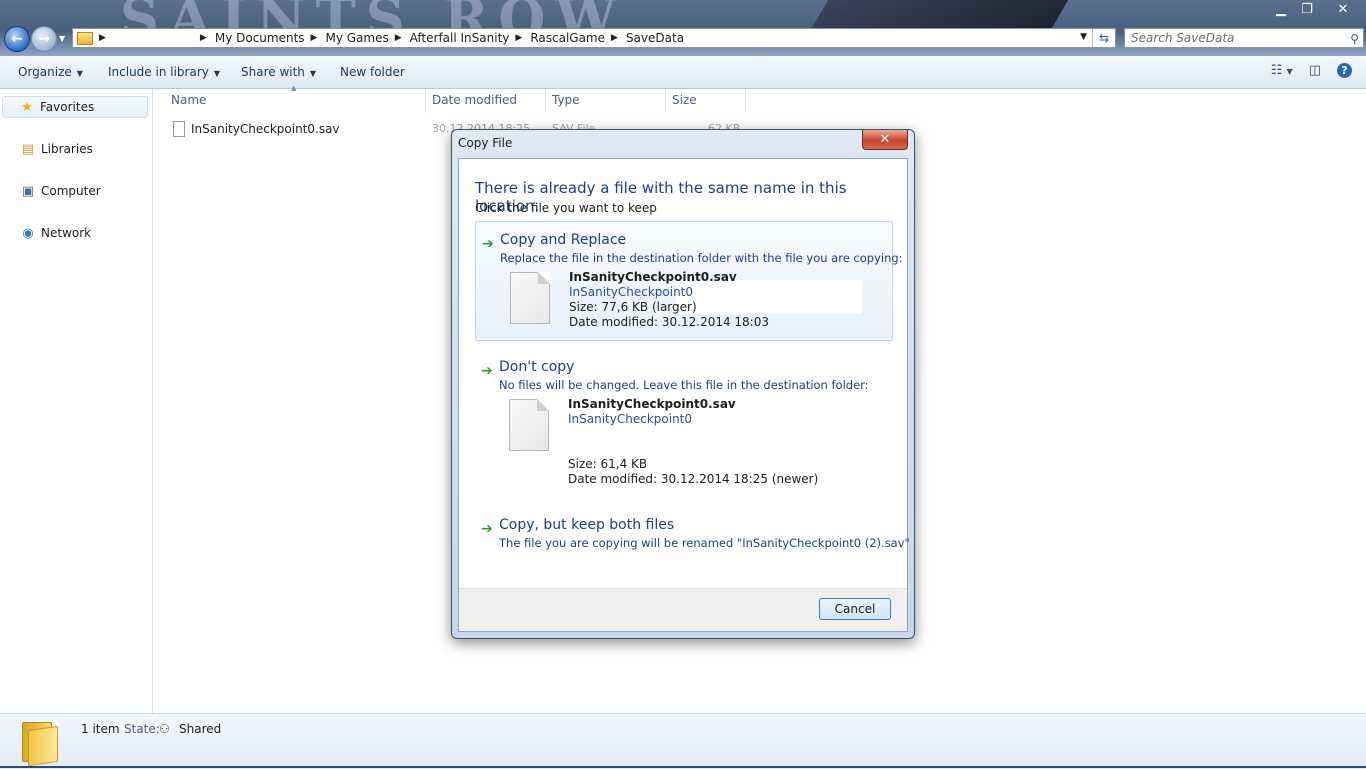  What do you see at coordinates (260, 38) in the screenshot?
I see `breadcrumb-item: My Documents` at bounding box center [260, 38].